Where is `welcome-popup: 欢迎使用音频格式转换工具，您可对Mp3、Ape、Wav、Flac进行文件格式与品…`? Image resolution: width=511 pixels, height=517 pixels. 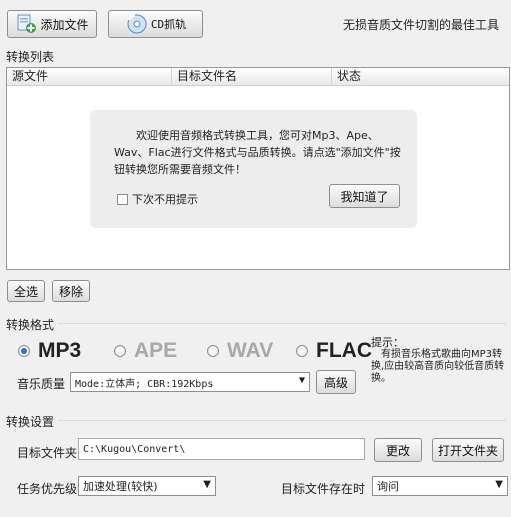 welcome-popup: 欢迎使用音频格式转换工具，您可对Mp3、Ape、Wav、Flac进行文件格式与品… is located at coordinates (253, 169).